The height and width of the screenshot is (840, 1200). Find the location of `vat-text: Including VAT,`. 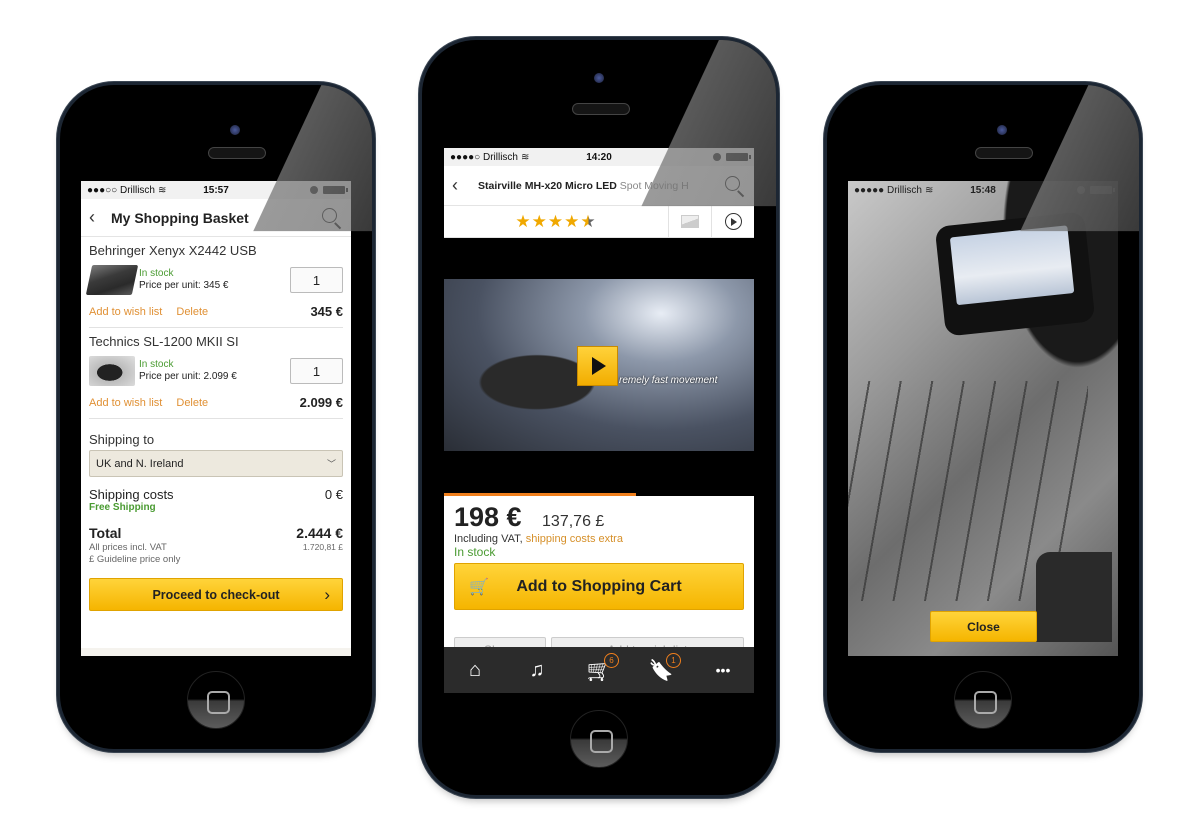

vat-text: Including VAT, is located at coordinates (490, 539).